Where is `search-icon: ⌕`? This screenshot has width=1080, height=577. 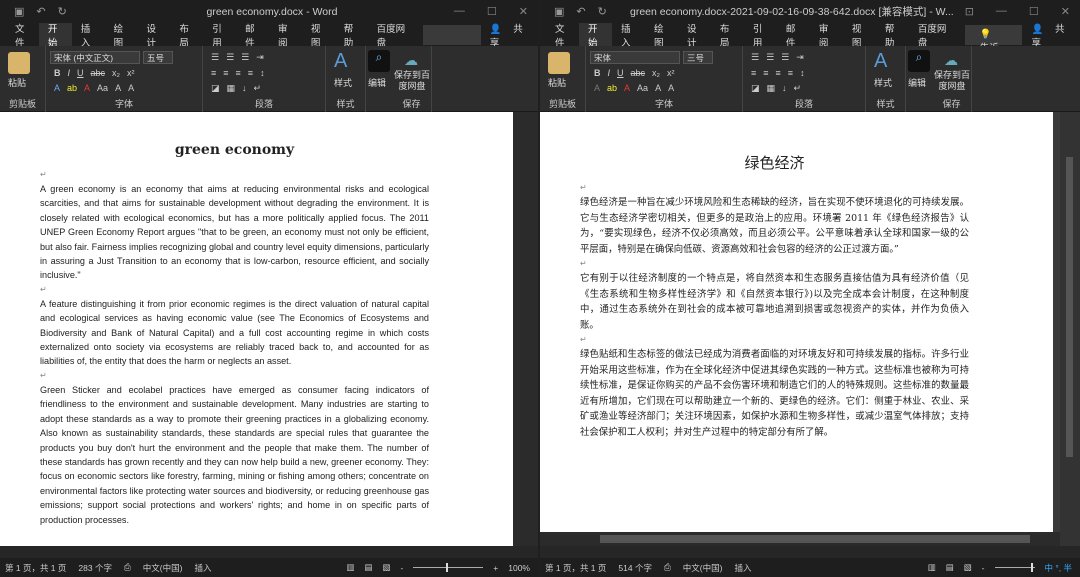 search-icon: ⌕ is located at coordinates (919, 61).